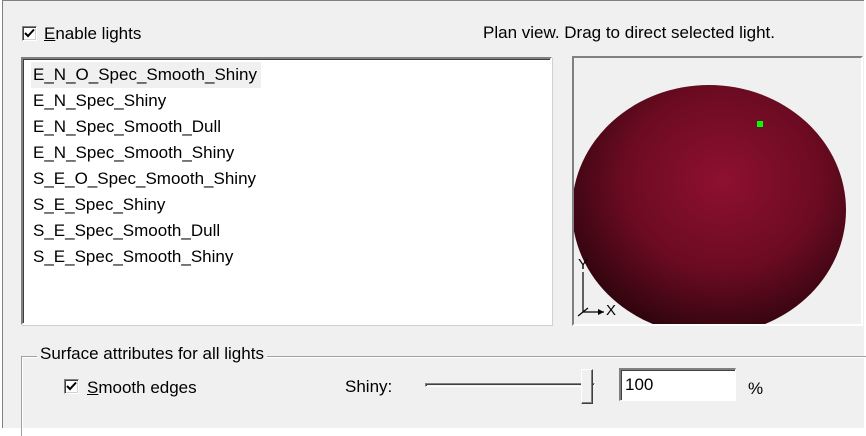 The image size is (866, 436). Describe the element at coordinates (677, 384) in the screenshot. I see `shiny-value-input` at that location.